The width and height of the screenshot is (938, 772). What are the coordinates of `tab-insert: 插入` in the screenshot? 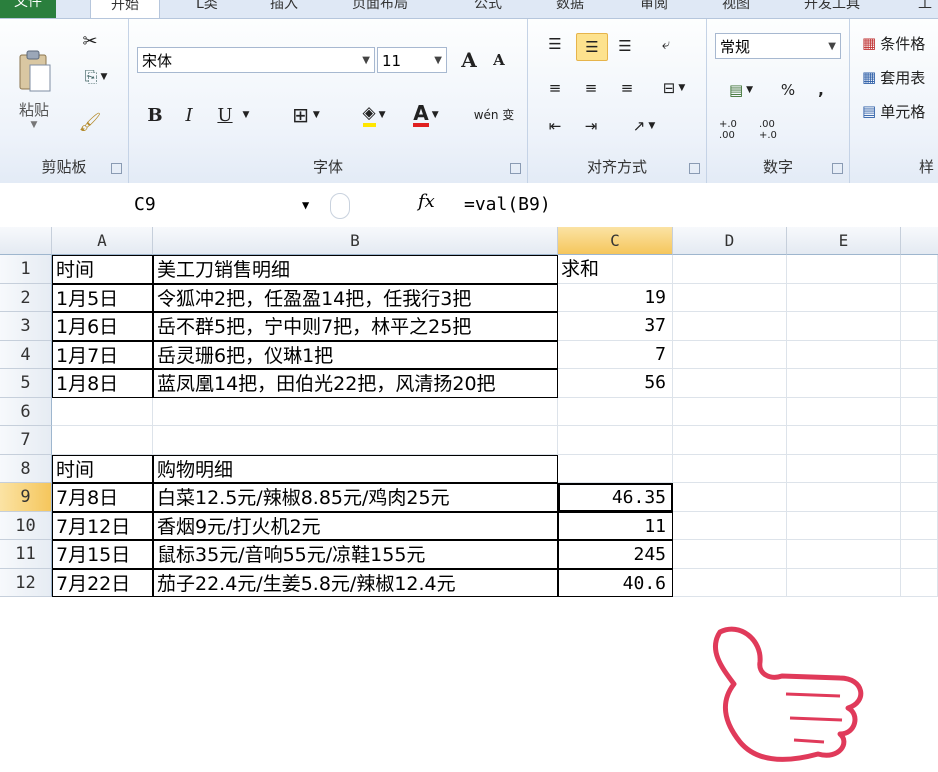 It's located at (284, 9).